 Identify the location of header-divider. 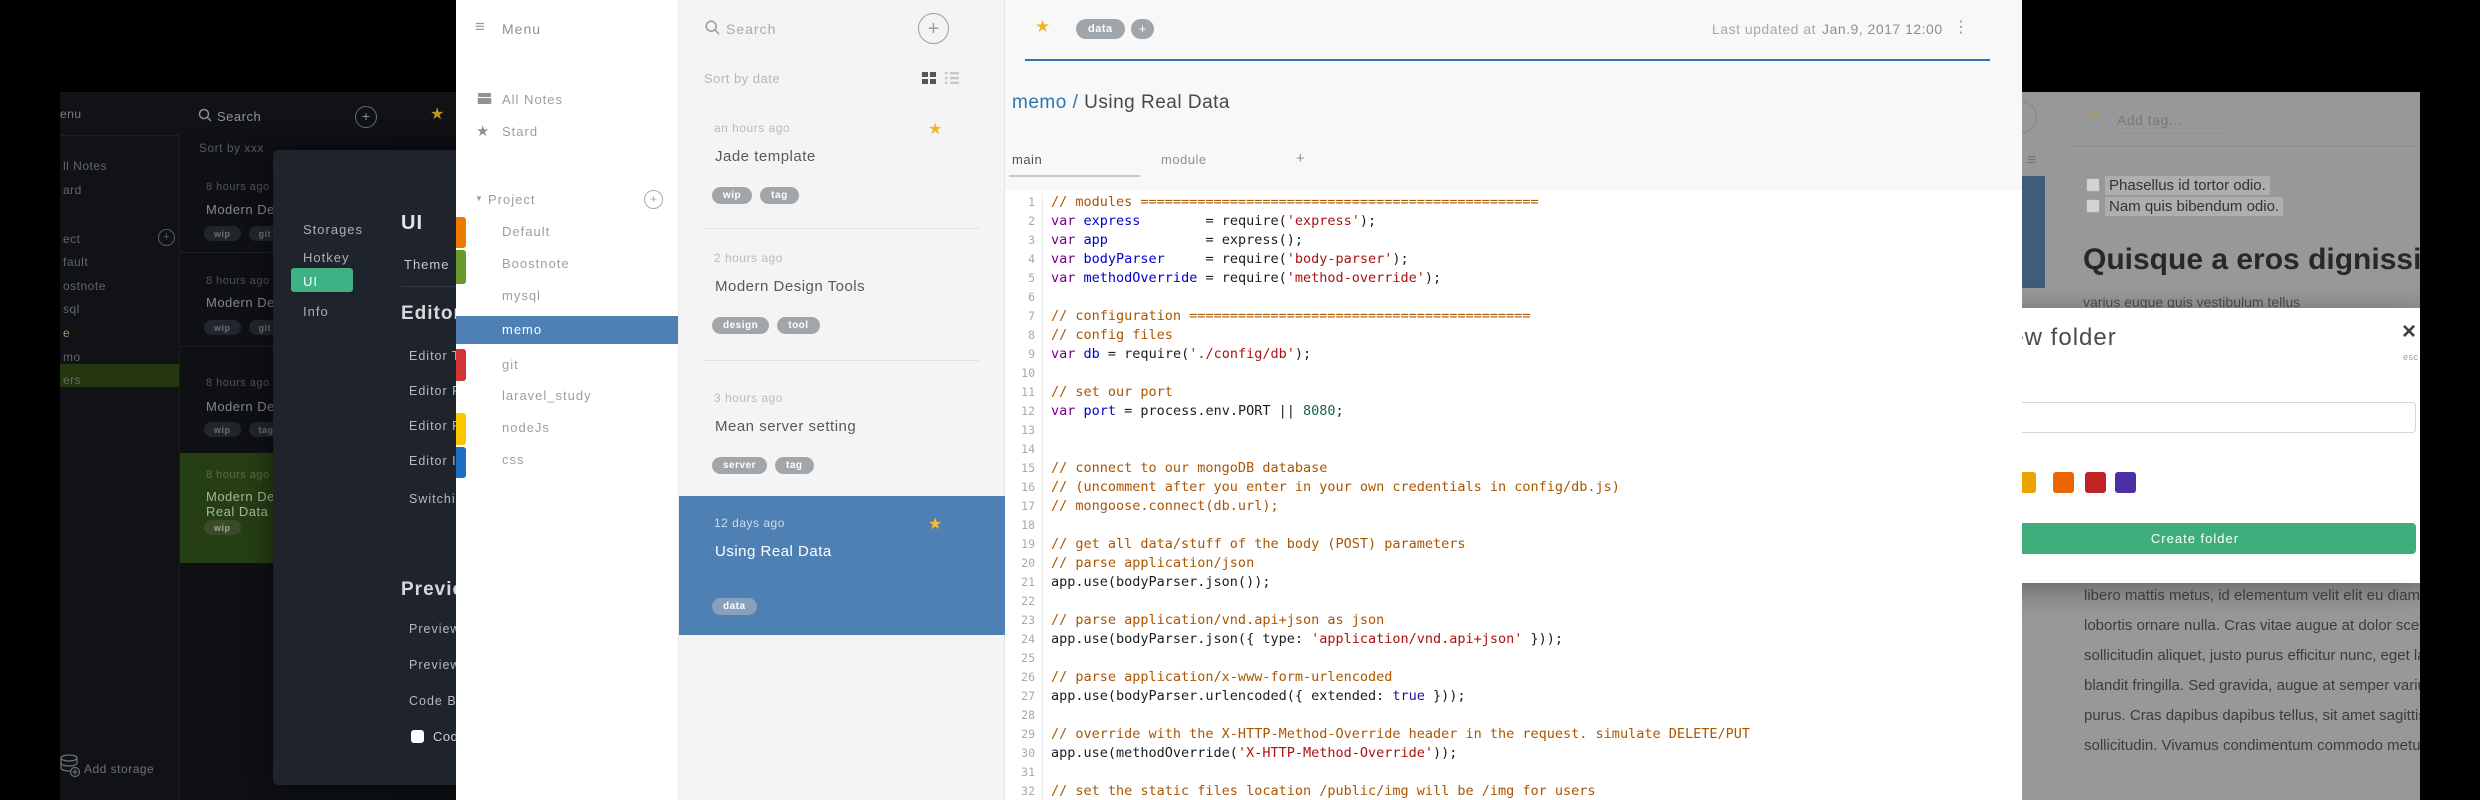
(1507, 60).